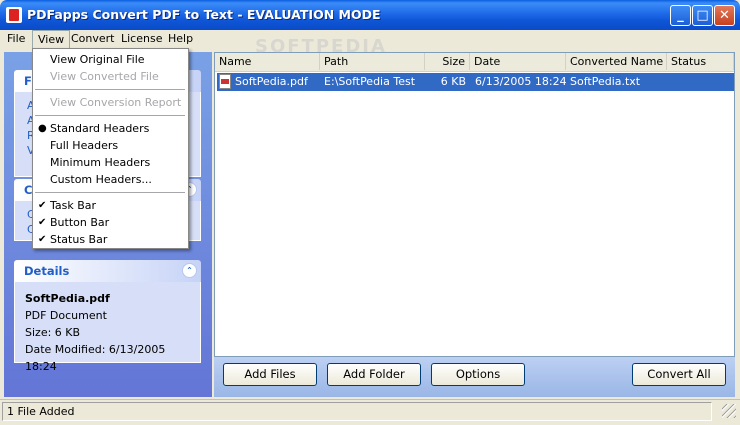  Describe the element at coordinates (680, 15) in the screenshot. I see `minimize-button: _` at that location.